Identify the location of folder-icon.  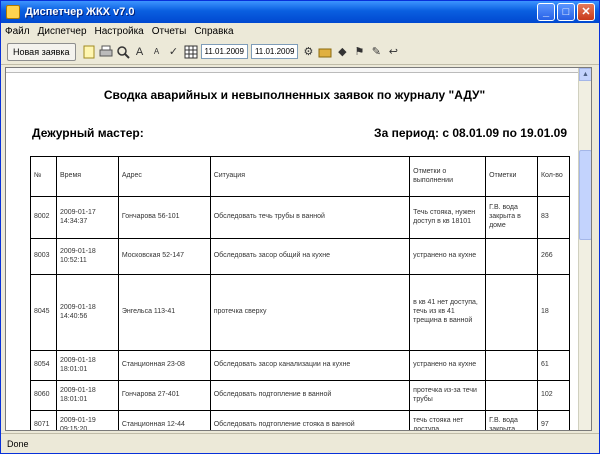
(325, 52).